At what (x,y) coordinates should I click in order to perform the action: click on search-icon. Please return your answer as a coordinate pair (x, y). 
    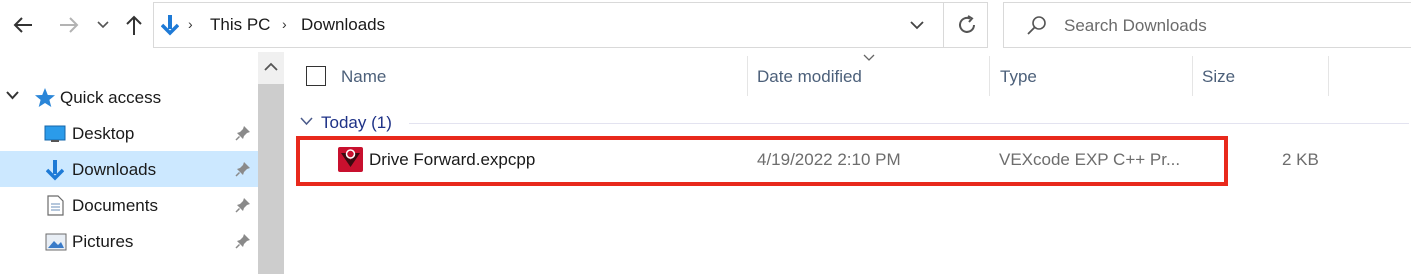
    Looking at the image, I should click on (1037, 28).